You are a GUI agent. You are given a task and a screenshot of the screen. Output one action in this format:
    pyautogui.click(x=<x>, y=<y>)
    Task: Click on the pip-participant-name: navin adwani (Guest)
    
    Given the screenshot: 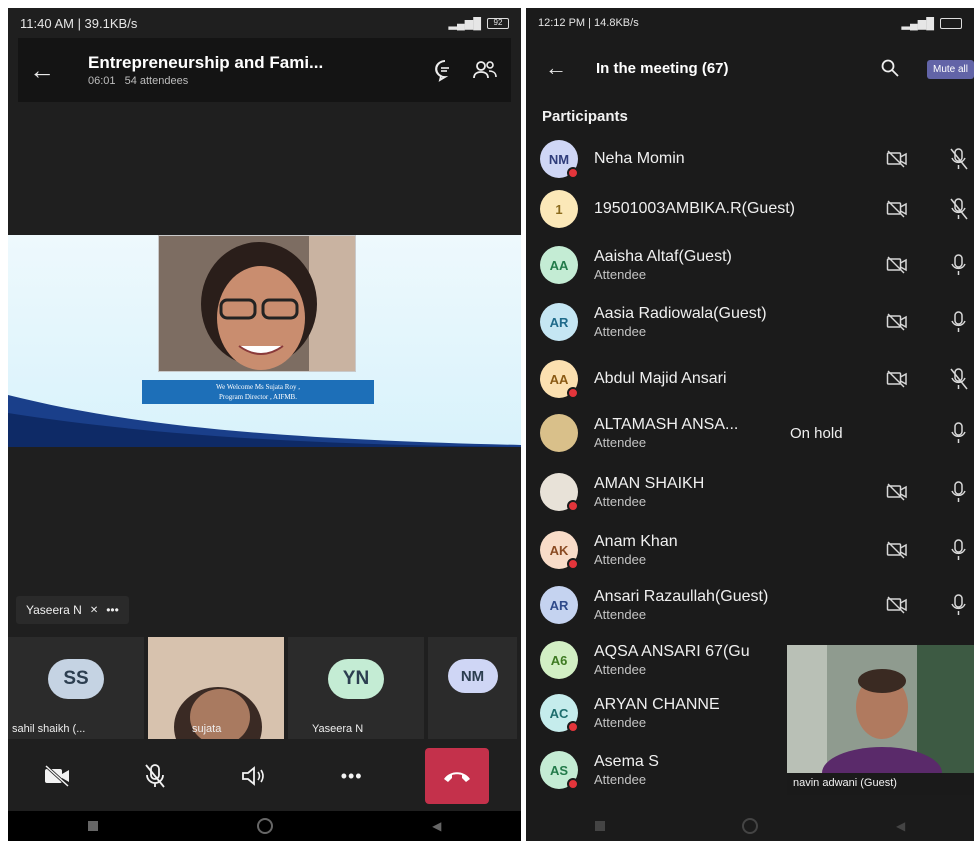 What is the action you would take?
    pyautogui.click(x=845, y=783)
    